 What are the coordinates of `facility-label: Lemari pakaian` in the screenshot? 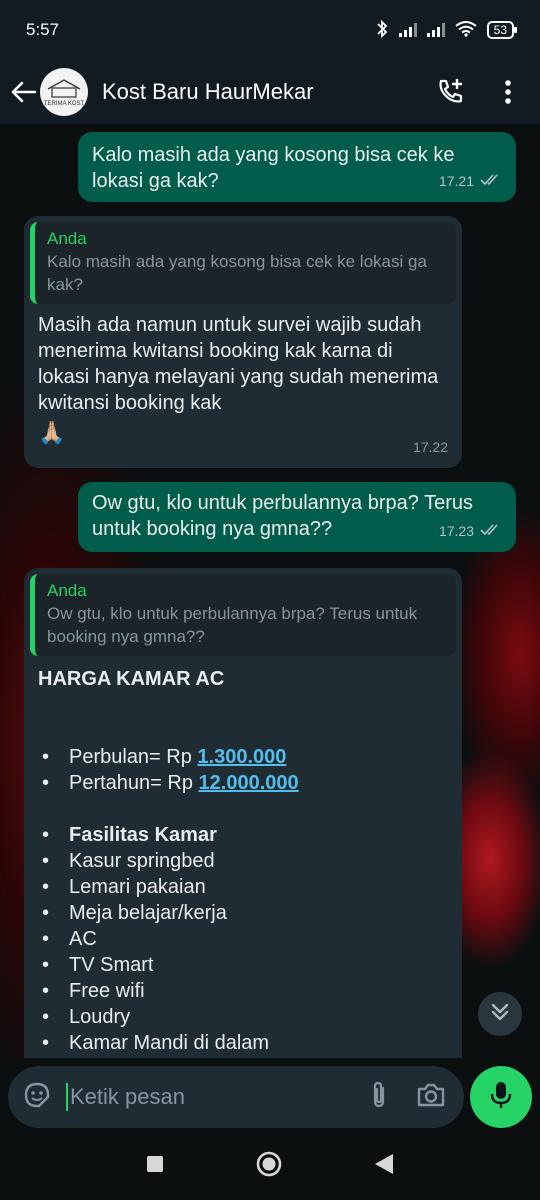 It's located at (137, 887).